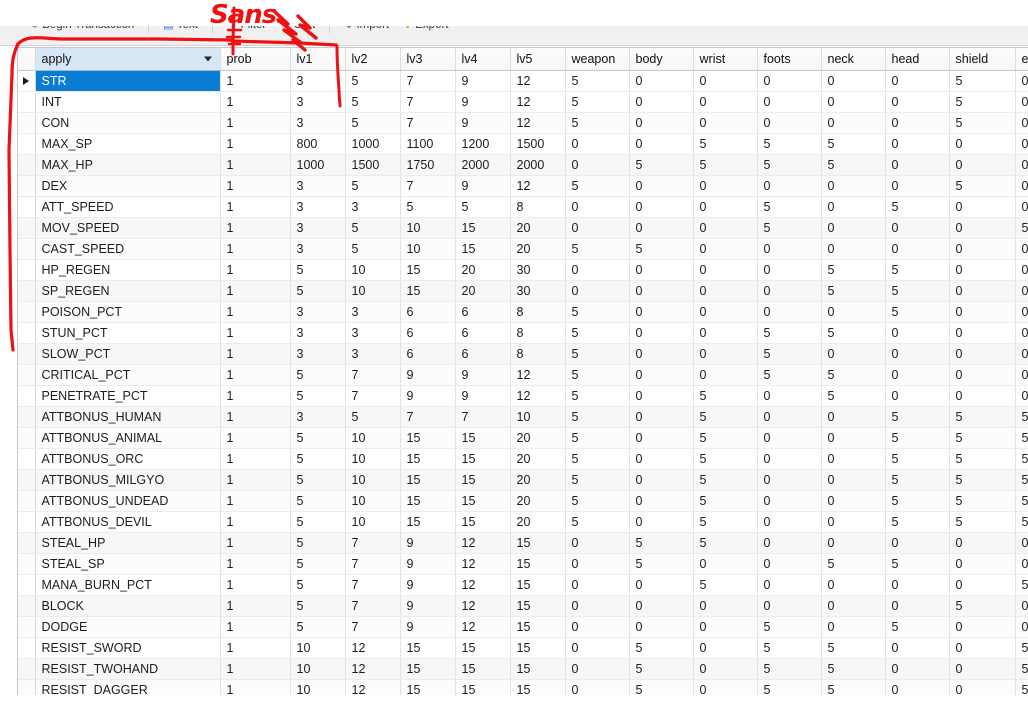 Image resolution: width=1028 pixels, height=701 pixels. What do you see at coordinates (428, 59) in the screenshot?
I see `column-header-lv3: lv3` at bounding box center [428, 59].